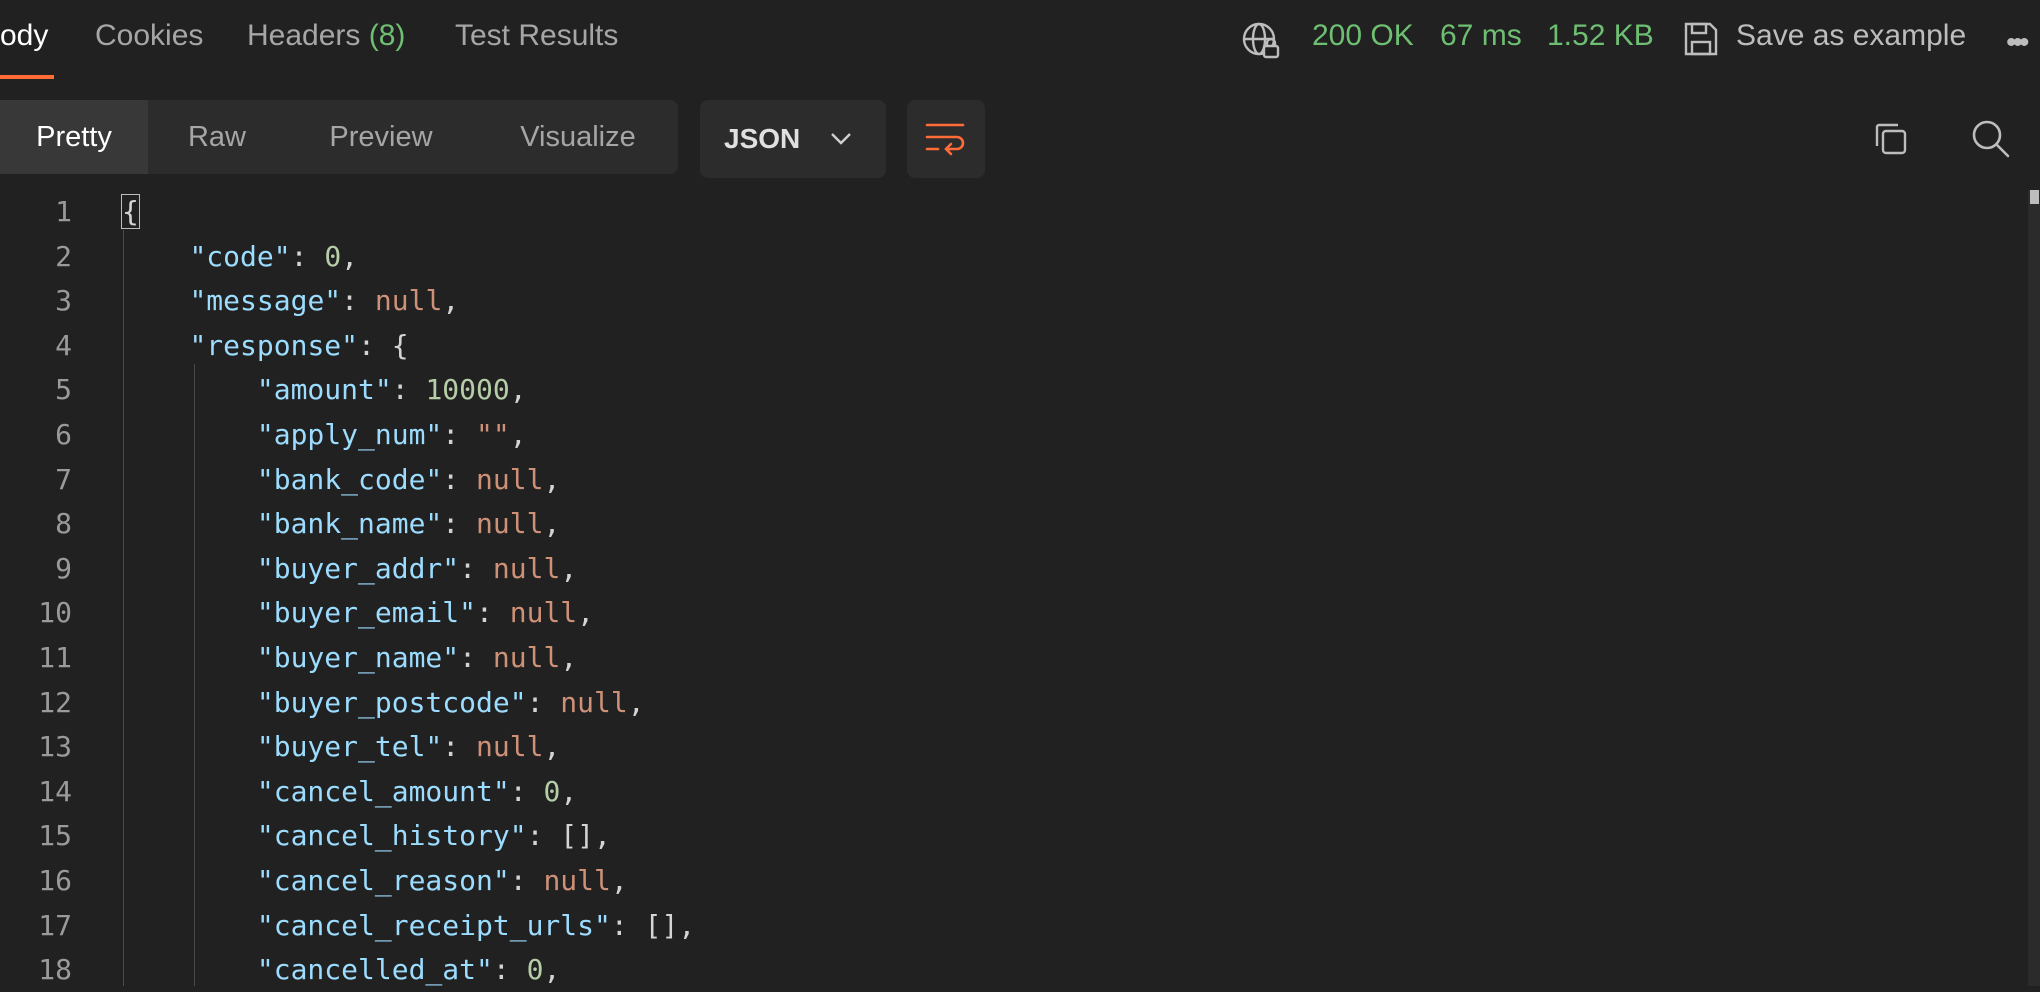  I want to click on json-key: "buyer_tel", so click(349, 747).